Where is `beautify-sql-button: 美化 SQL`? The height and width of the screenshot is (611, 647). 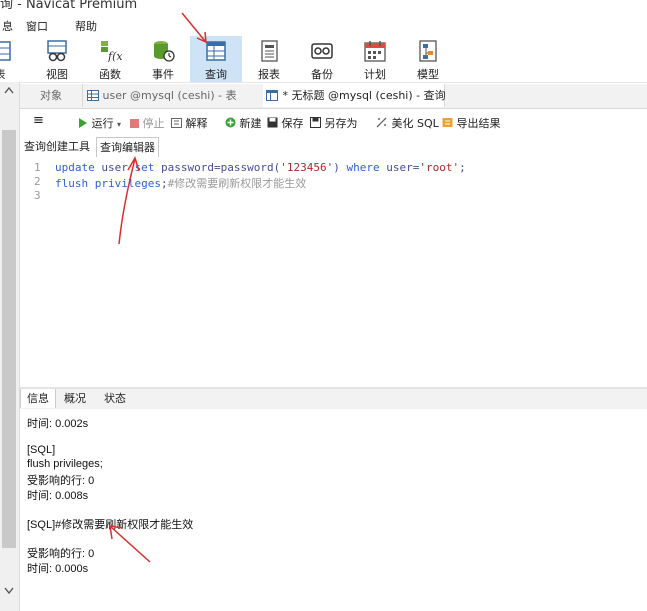 beautify-sql-button: 美化 SQL is located at coordinates (407, 123).